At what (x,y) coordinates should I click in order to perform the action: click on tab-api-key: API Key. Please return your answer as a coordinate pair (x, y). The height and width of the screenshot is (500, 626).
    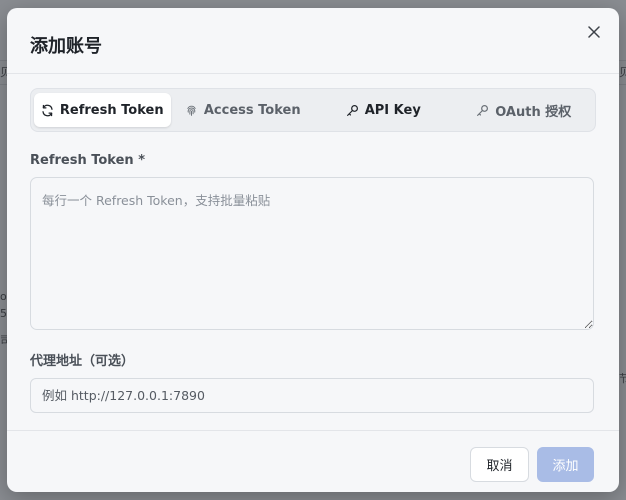
    Looking at the image, I should click on (383, 110).